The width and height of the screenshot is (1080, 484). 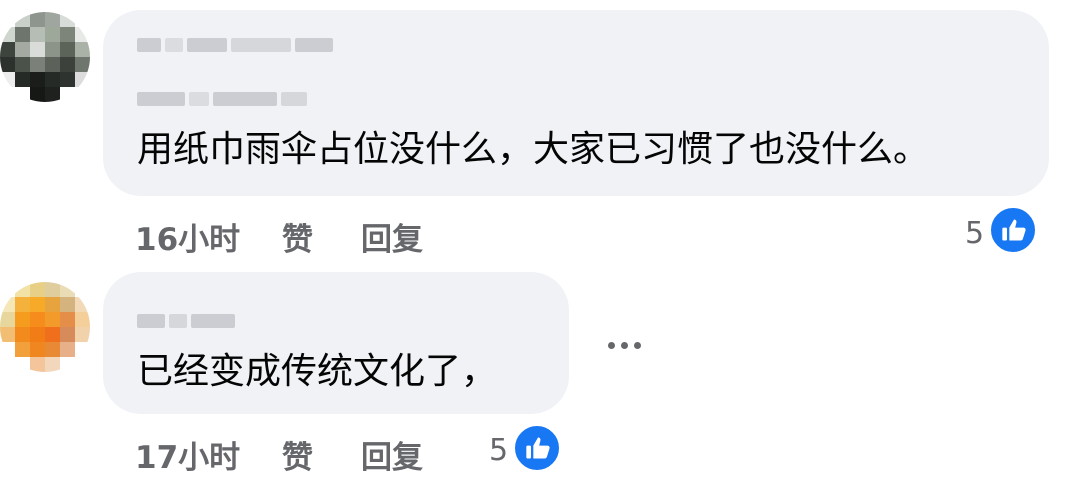 What do you see at coordinates (187, 454) in the screenshot?
I see `timestamp: 17小时` at bounding box center [187, 454].